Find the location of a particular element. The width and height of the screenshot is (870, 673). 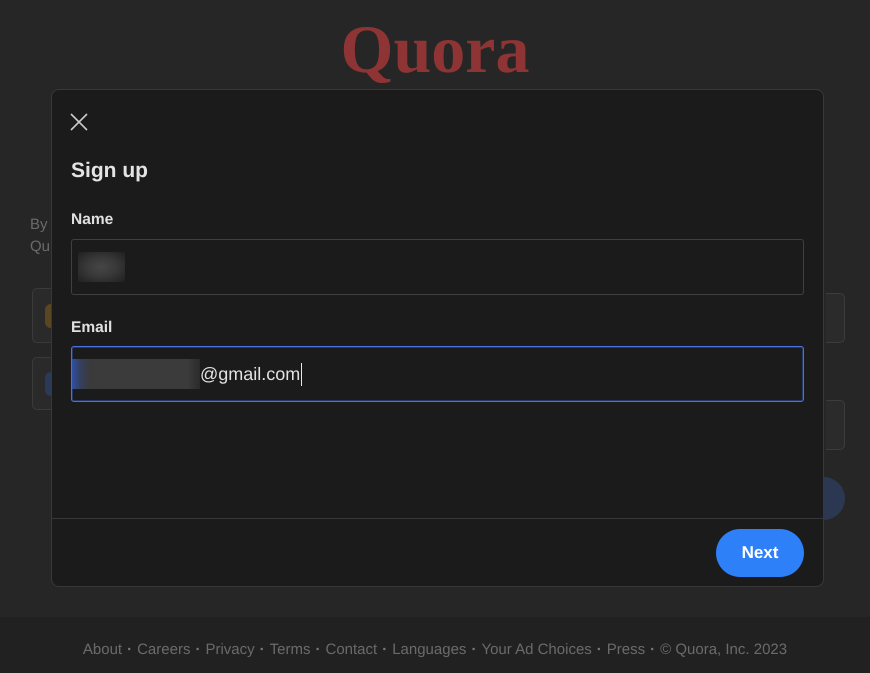

close-icon is located at coordinates (79, 122).